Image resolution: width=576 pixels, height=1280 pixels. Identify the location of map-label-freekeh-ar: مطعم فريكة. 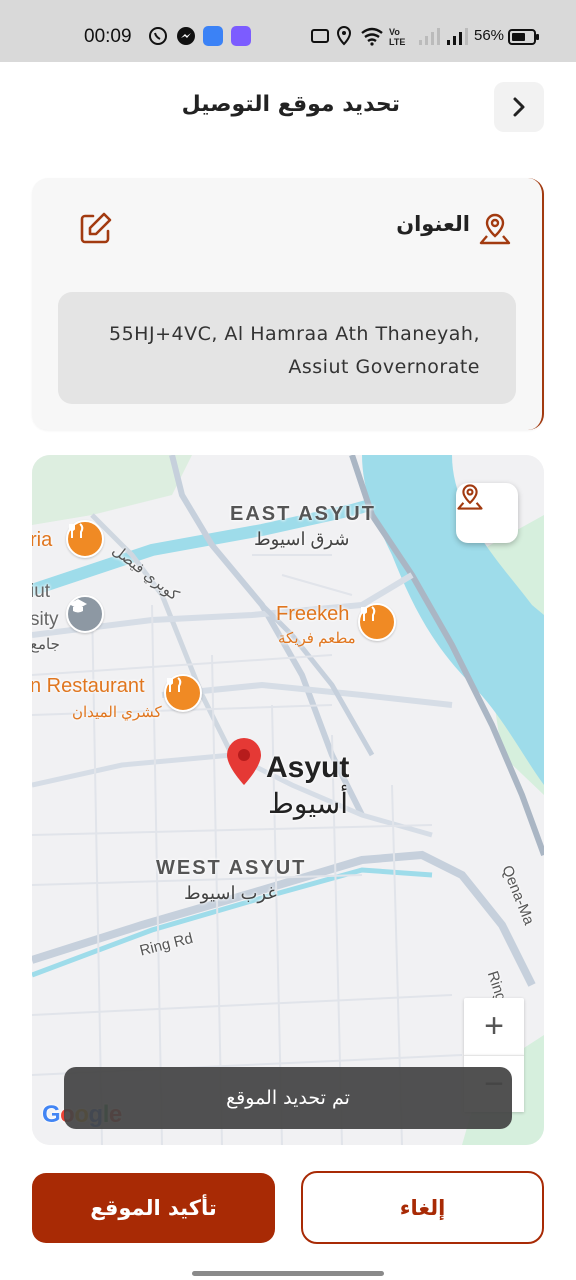
(317, 638).